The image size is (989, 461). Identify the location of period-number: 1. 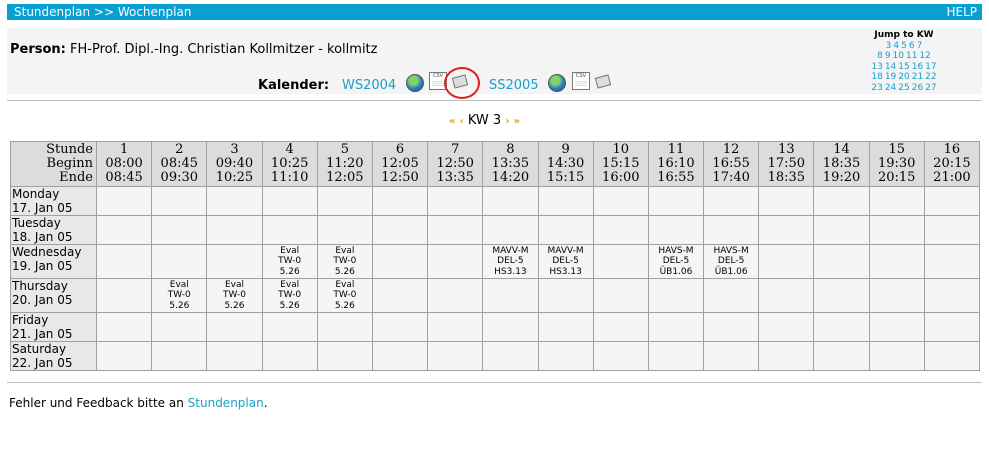
(124, 149).